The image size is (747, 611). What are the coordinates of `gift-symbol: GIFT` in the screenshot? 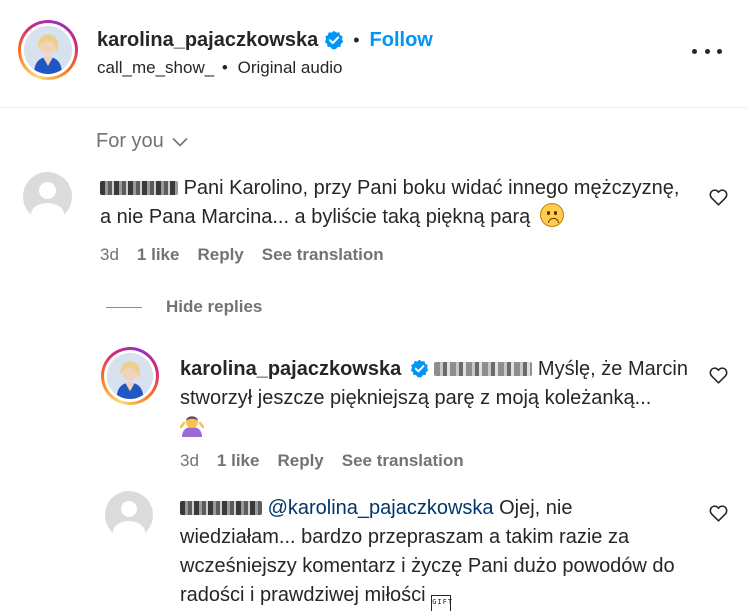 It's located at (441, 603).